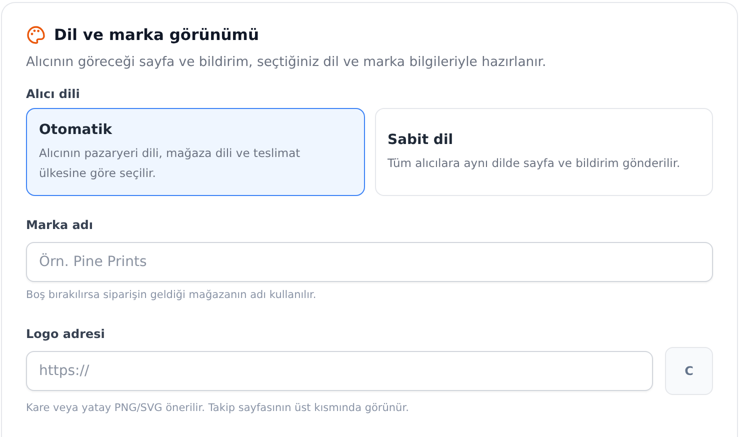  I want to click on option-card: Otomatik Alıcının pazaryeri dili, mağaza dili ve teslimat ülkesine göre seçilir., so click(195, 152).